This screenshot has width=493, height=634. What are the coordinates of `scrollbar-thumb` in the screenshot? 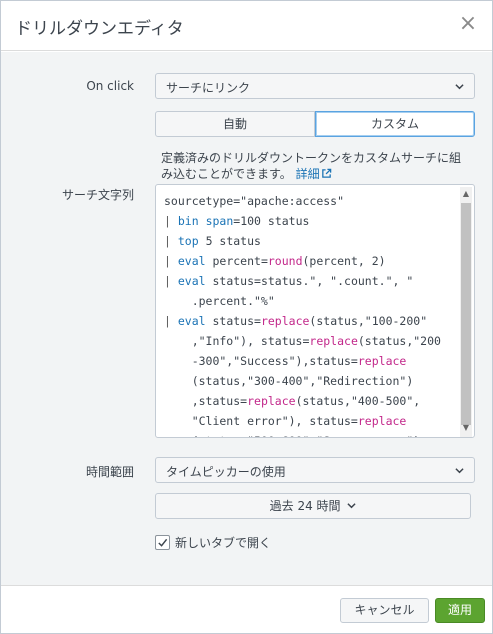 It's located at (466, 314).